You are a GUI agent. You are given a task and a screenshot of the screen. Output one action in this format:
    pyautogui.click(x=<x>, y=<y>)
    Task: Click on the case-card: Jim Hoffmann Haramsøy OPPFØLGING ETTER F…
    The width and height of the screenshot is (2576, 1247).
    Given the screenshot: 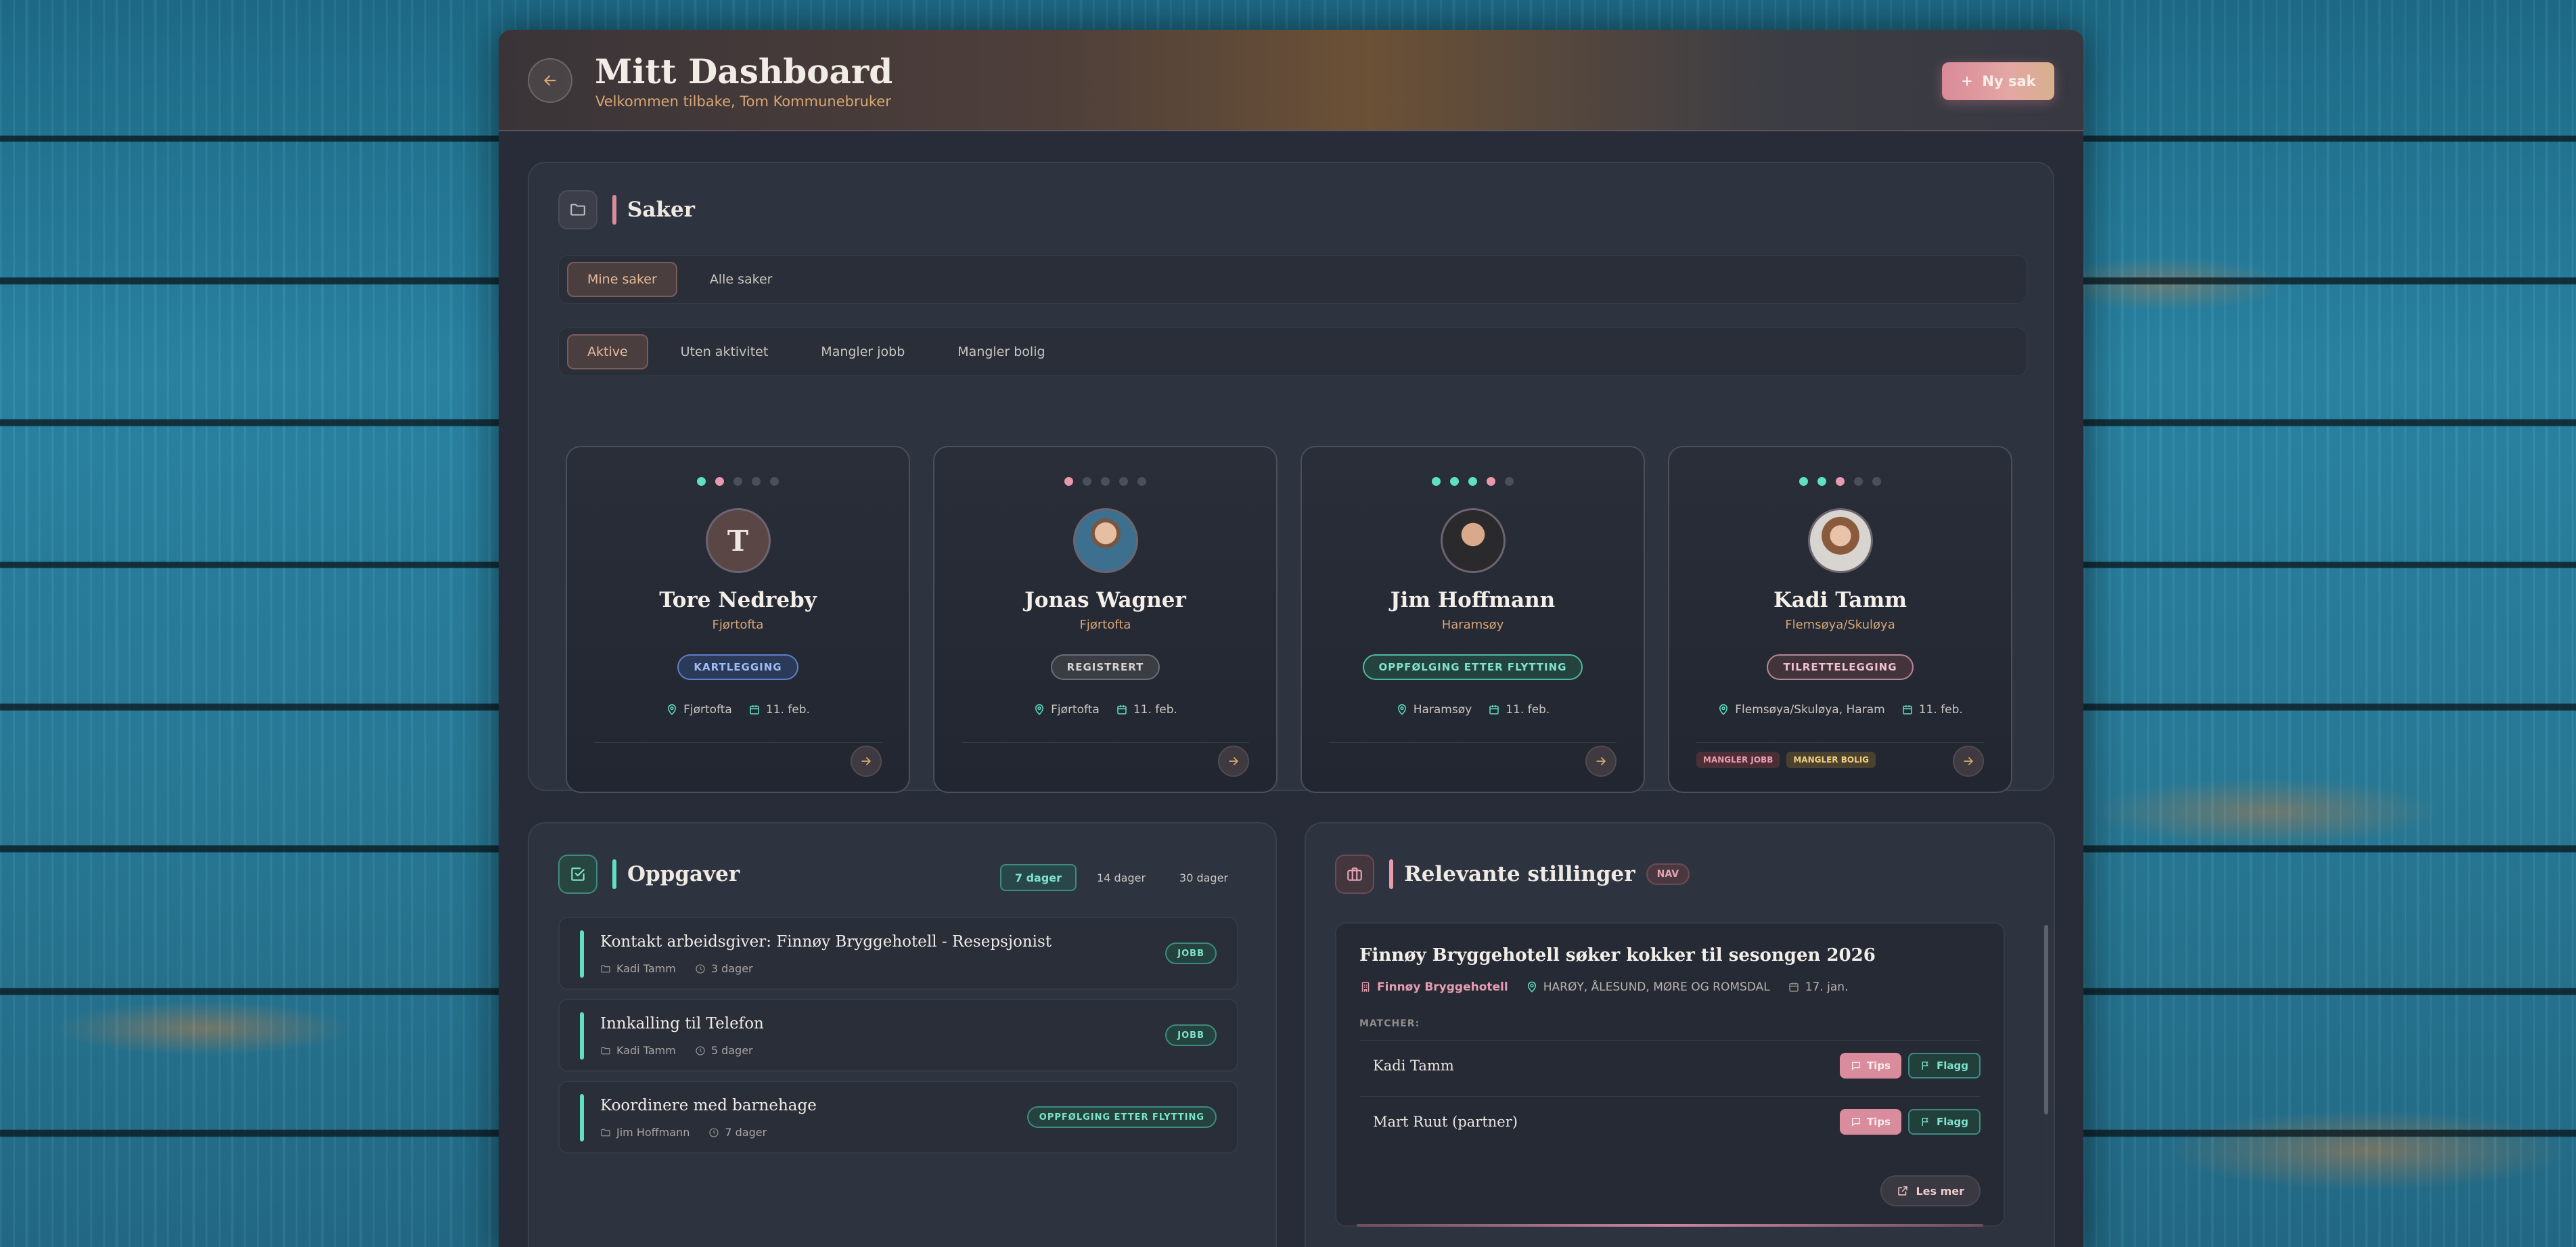 What is the action you would take?
    pyautogui.click(x=1473, y=619)
    